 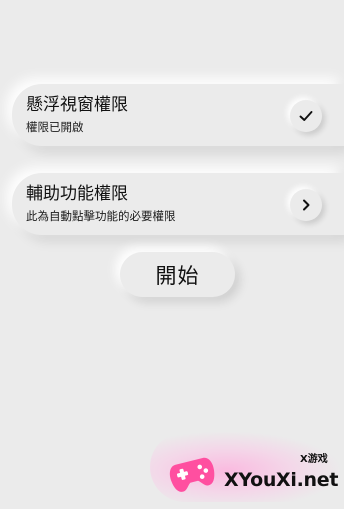 I want to click on chevron-right-icon, so click(x=306, y=205).